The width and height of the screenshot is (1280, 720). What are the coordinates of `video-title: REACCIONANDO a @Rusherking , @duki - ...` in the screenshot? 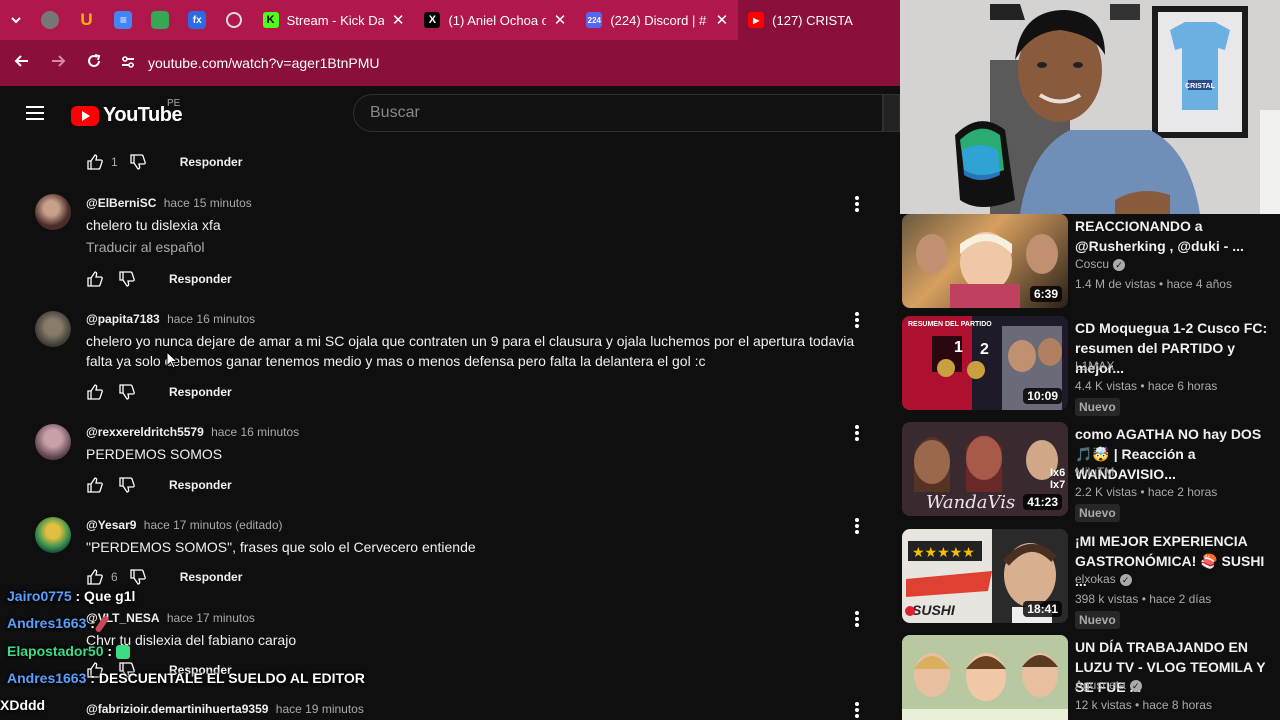 It's located at (1175, 236).